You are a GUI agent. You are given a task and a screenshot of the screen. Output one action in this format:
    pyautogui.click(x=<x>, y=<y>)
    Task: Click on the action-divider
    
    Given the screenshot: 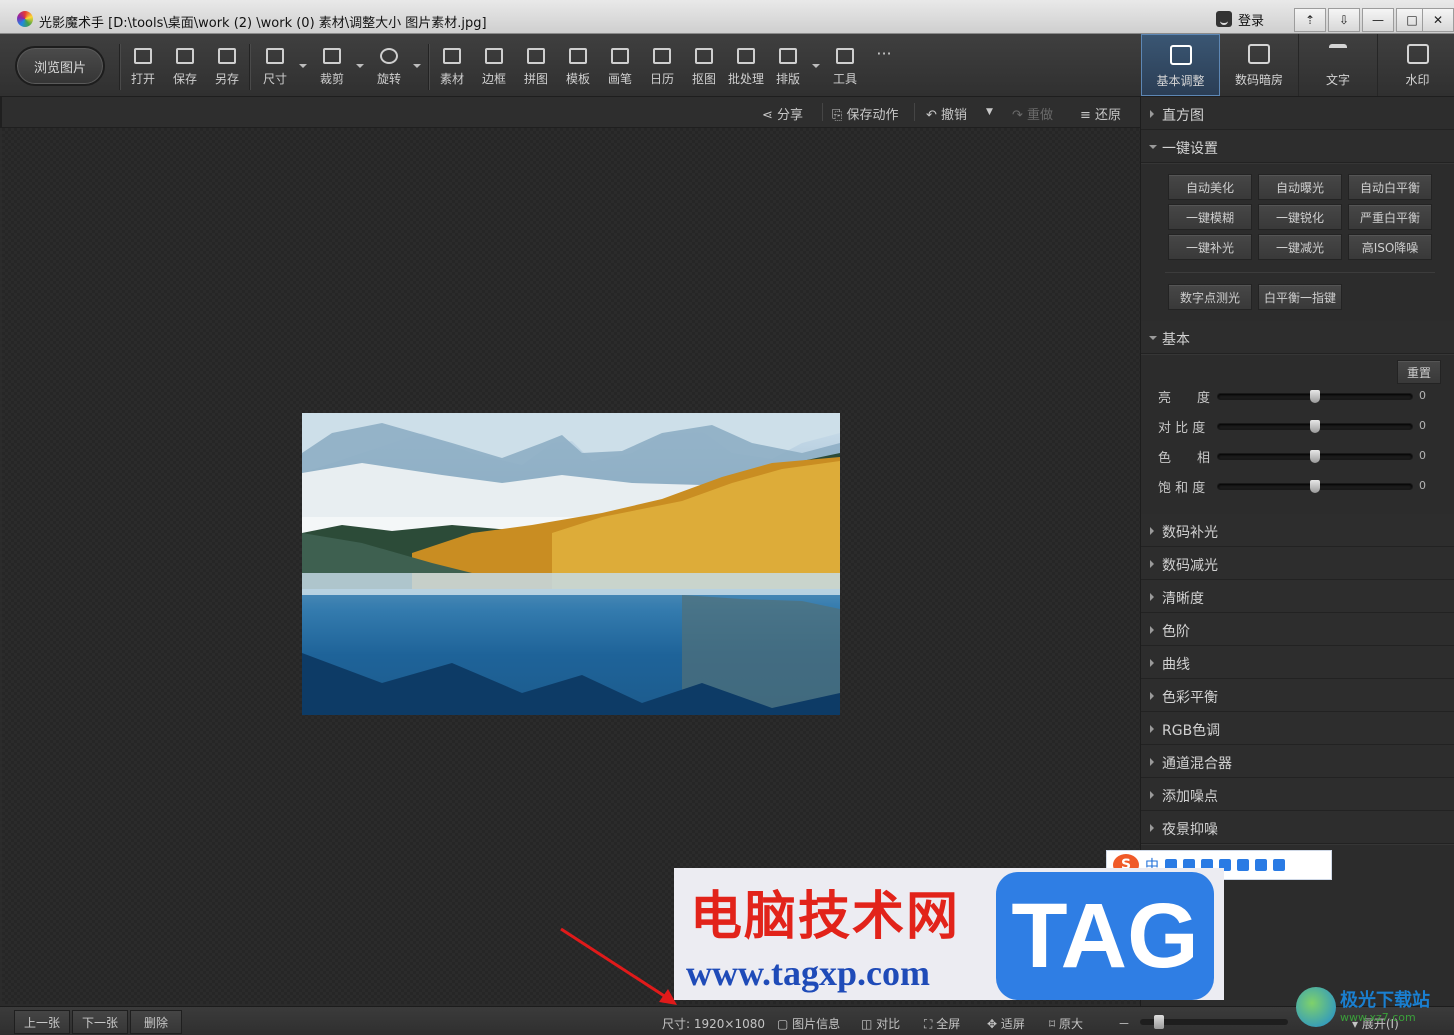 What is the action you would take?
    pyautogui.click(x=822, y=112)
    